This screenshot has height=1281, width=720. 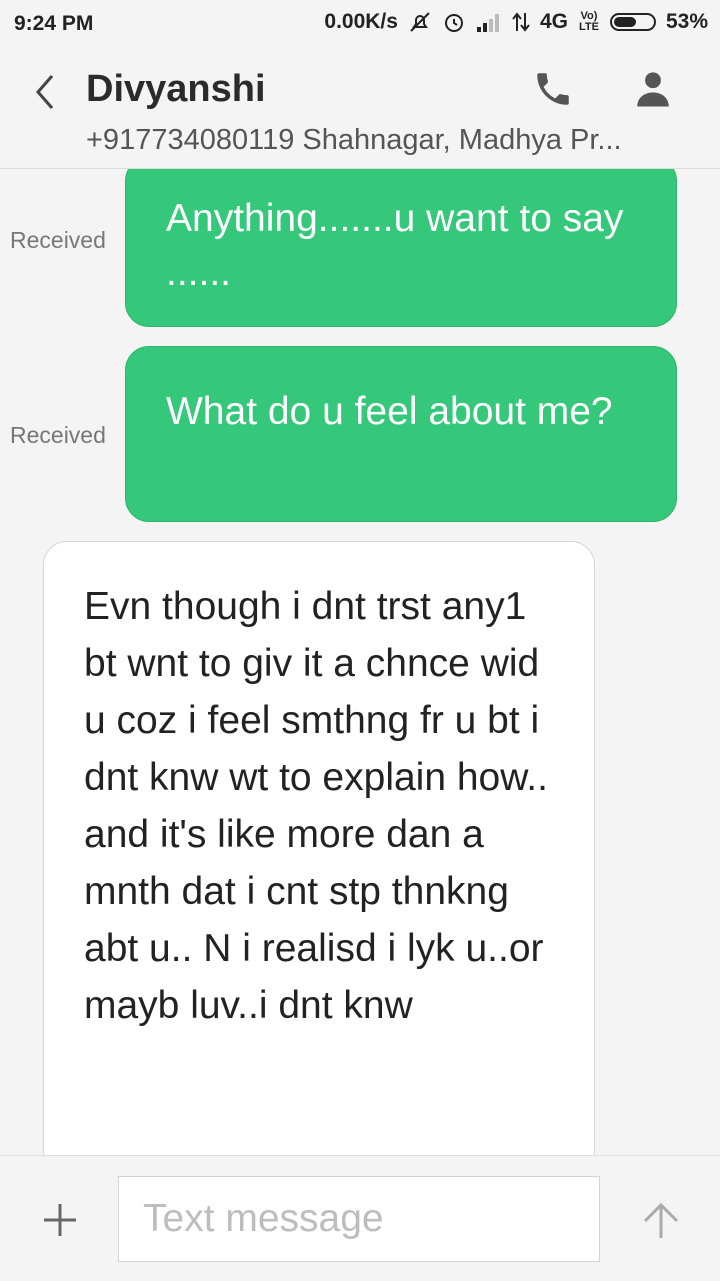 I want to click on back-button, so click(x=46, y=92).